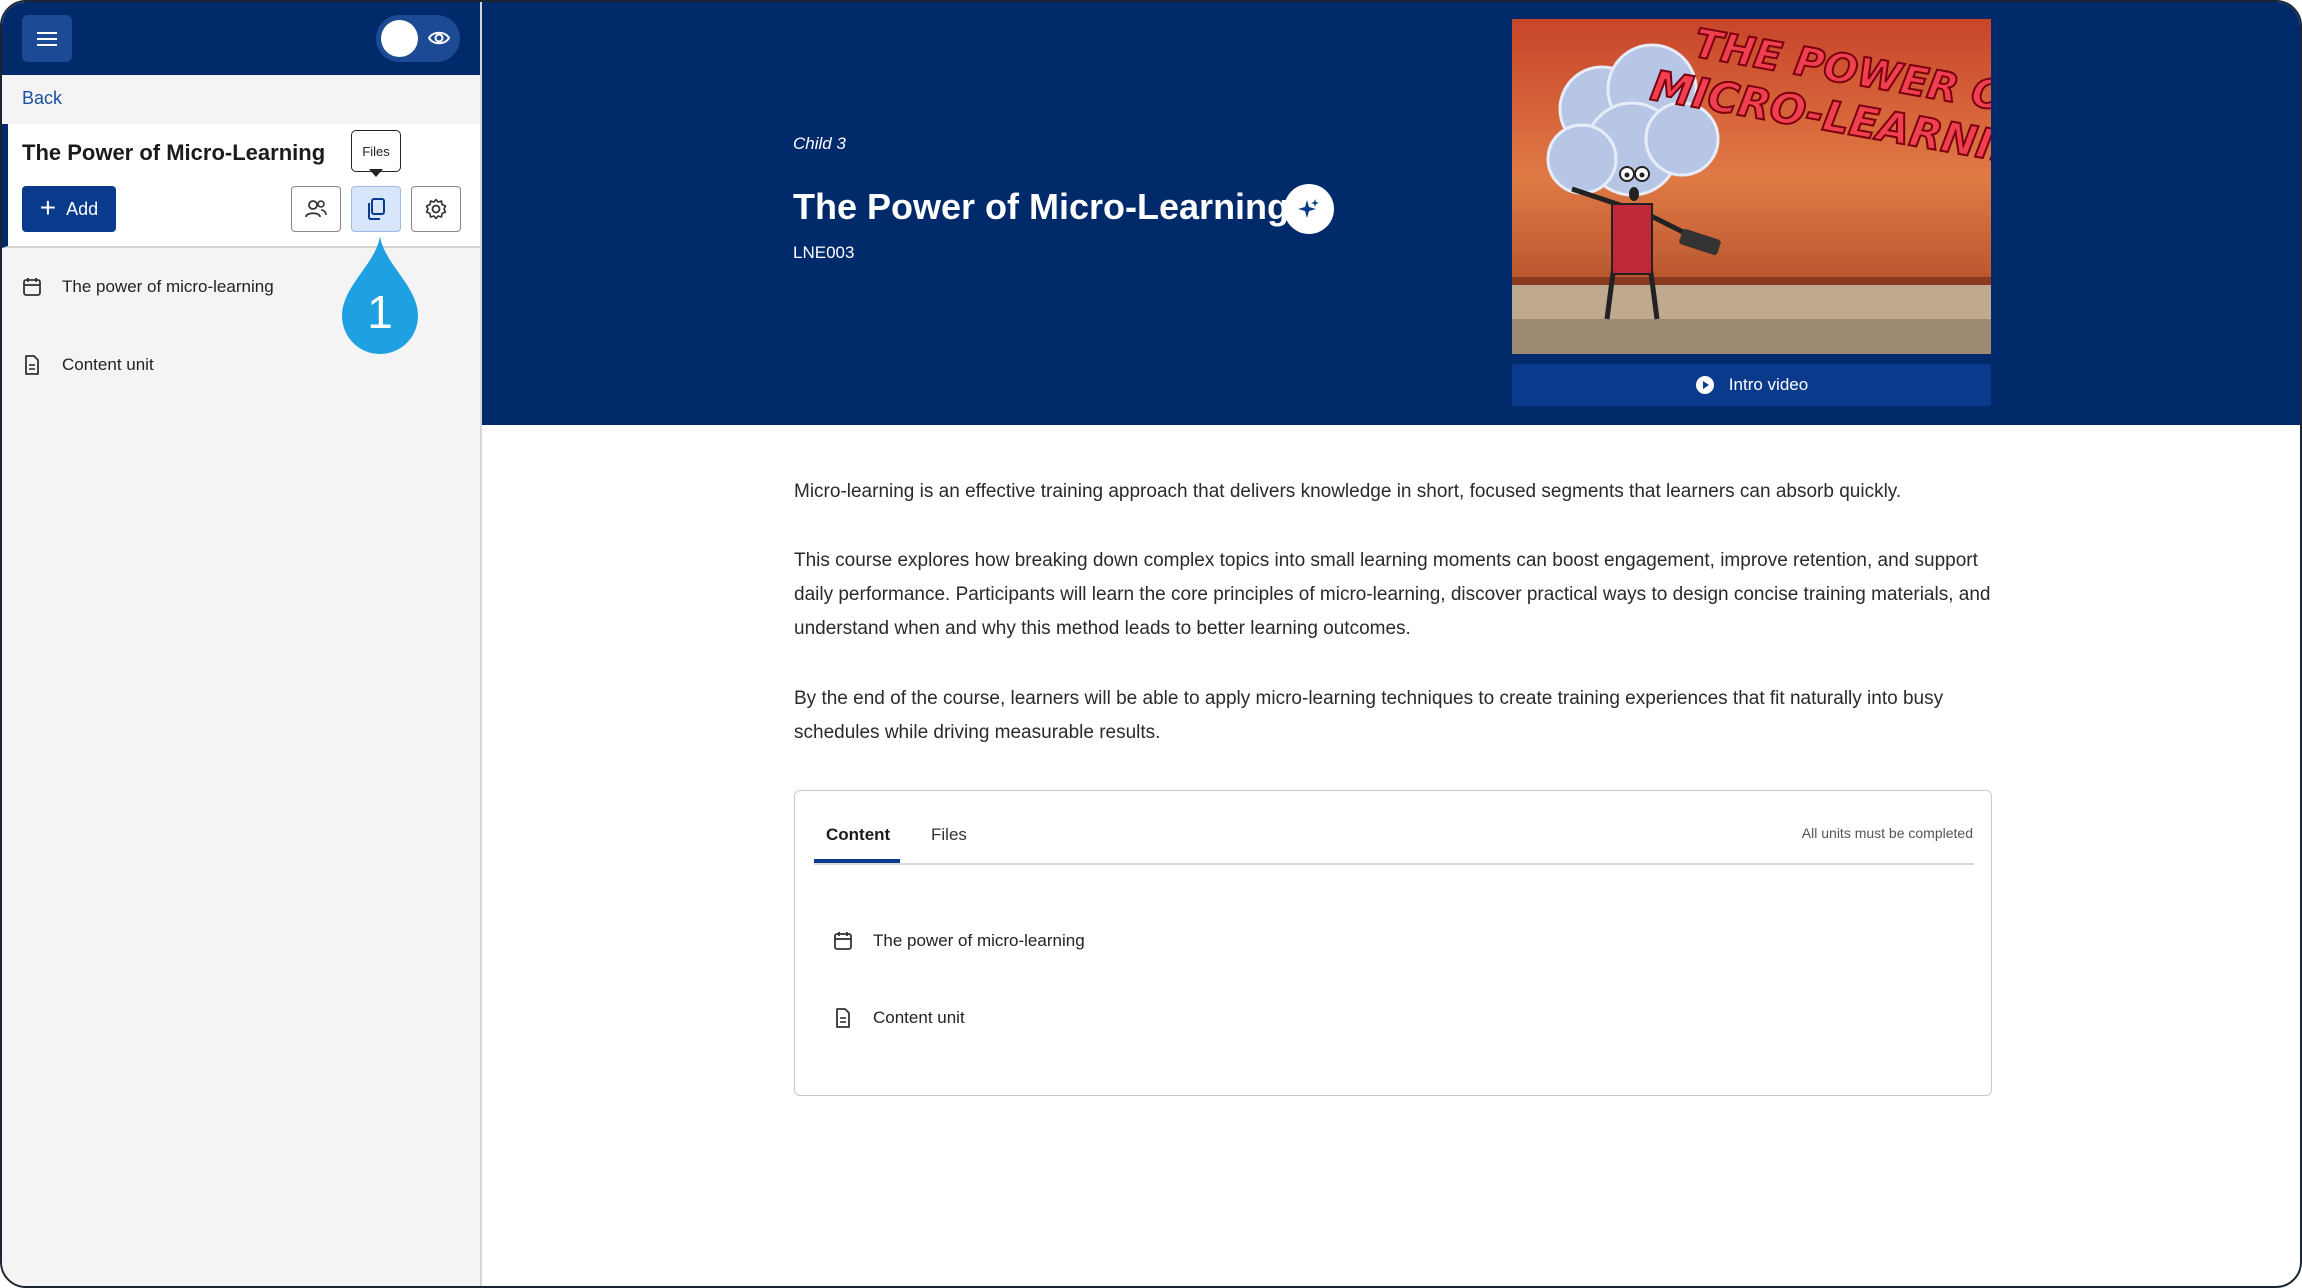 Image resolution: width=2302 pixels, height=1288 pixels. Describe the element at coordinates (241, 38) in the screenshot. I see `sidebar-header` at that location.